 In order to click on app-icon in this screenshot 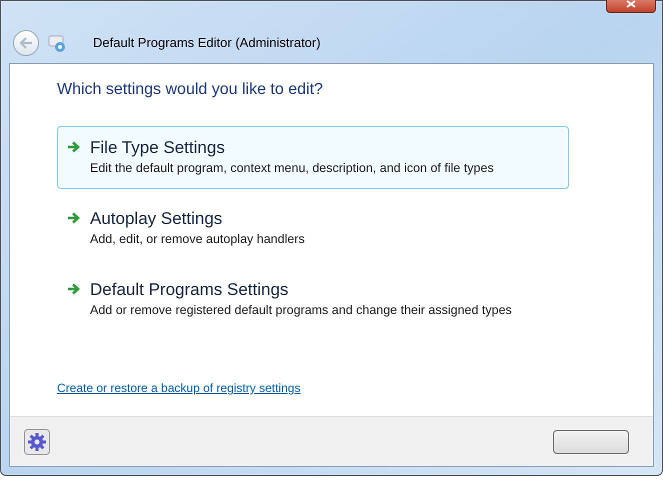, I will do `click(57, 43)`.